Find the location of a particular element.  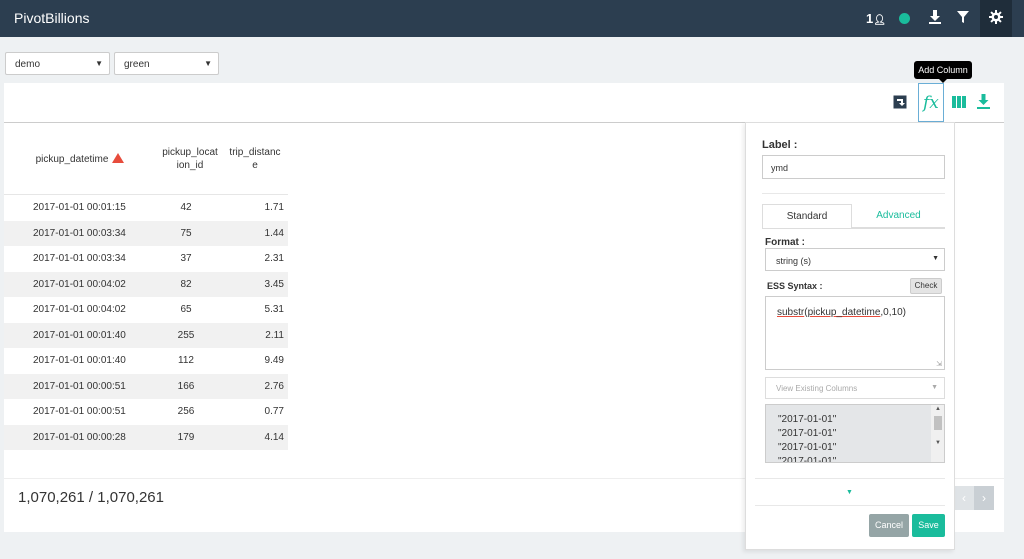

table-row: 2017-01-01 00:01:40 112 9.49 is located at coordinates (146, 361).